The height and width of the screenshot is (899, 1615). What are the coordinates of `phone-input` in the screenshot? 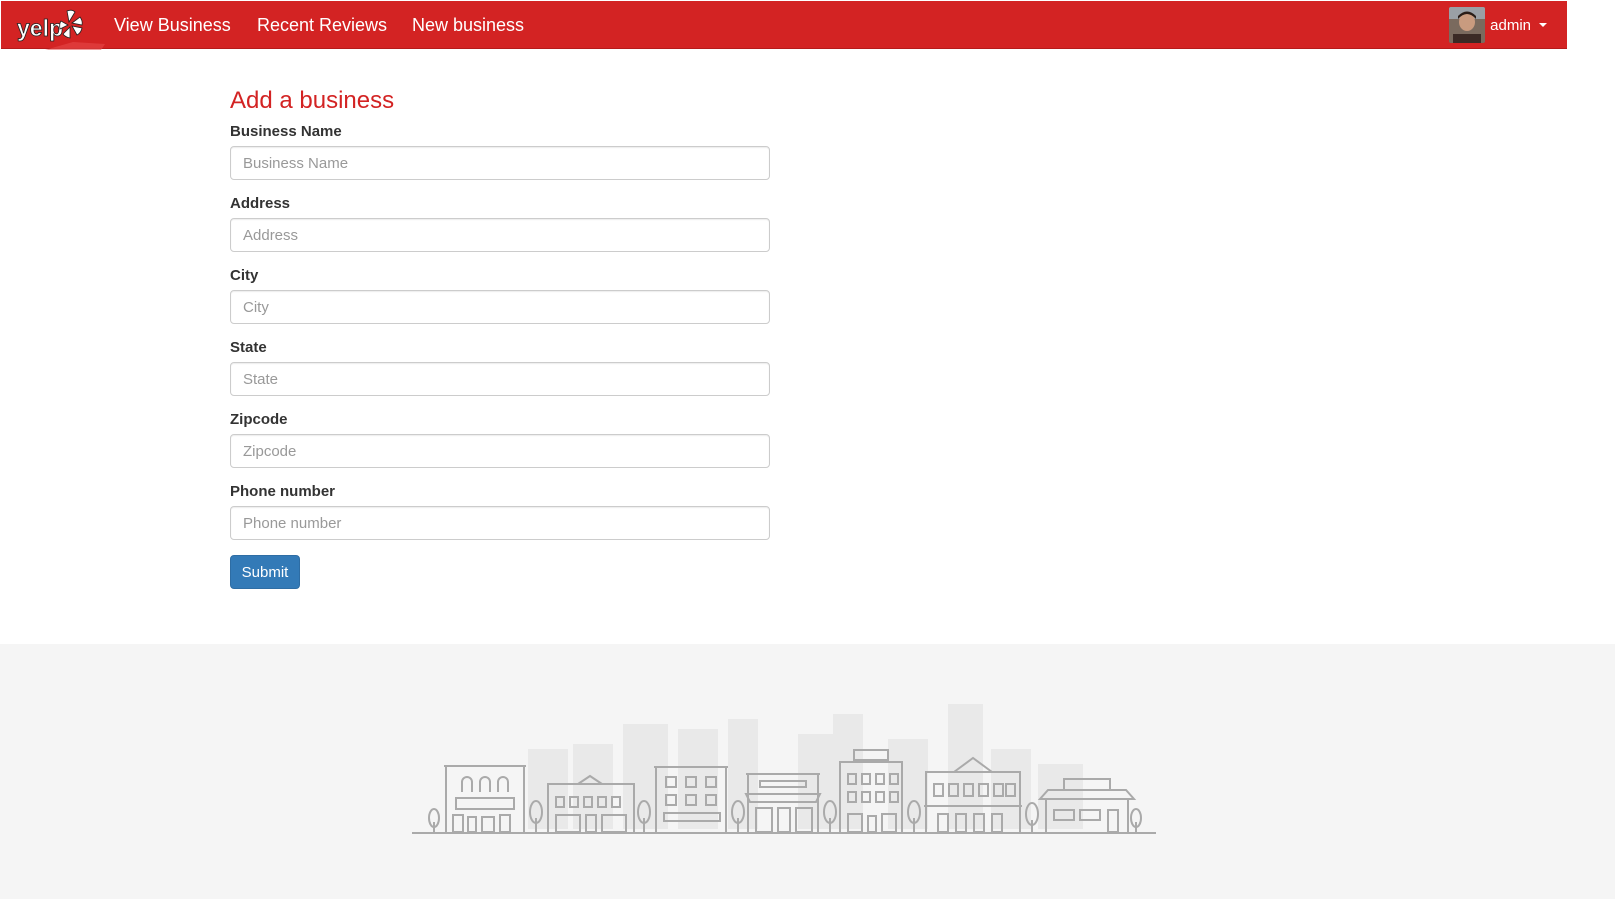 It's located at (500, 523).